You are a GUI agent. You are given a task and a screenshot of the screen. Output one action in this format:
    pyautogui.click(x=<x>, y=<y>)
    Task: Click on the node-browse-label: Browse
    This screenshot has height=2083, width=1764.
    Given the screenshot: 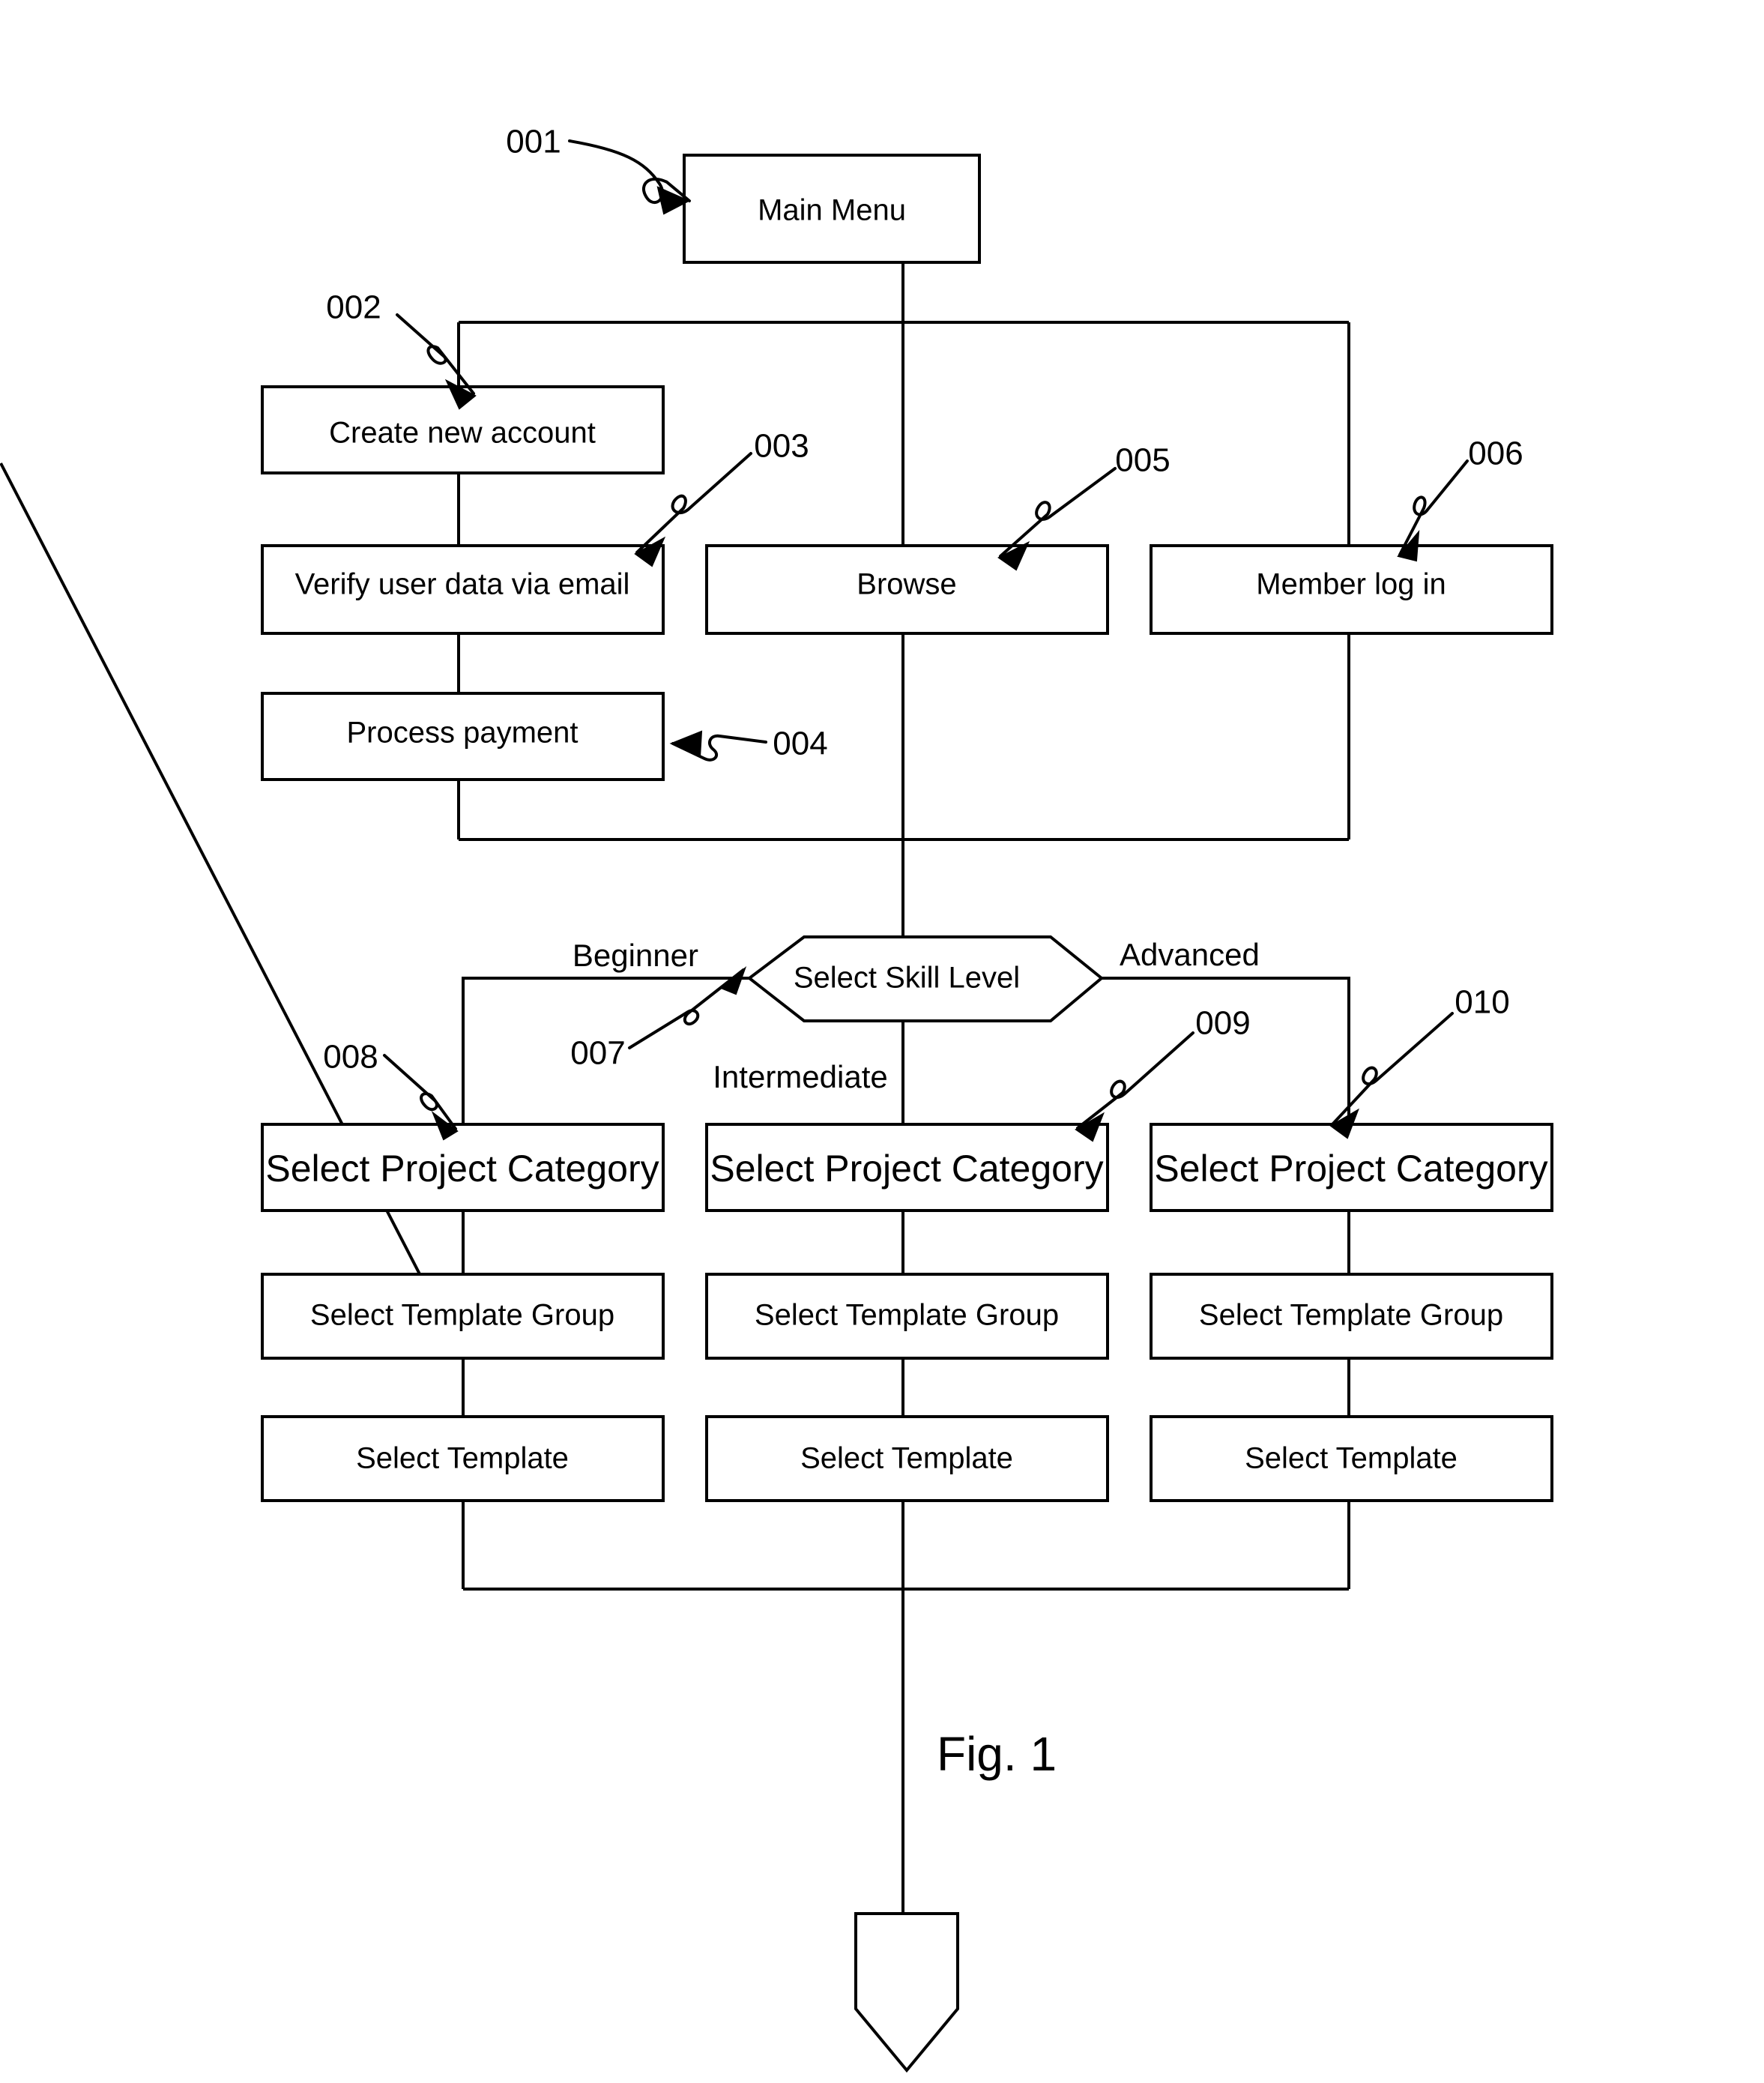 What is the action you would take?
    pyautogui.click(x=906, y=584)
    